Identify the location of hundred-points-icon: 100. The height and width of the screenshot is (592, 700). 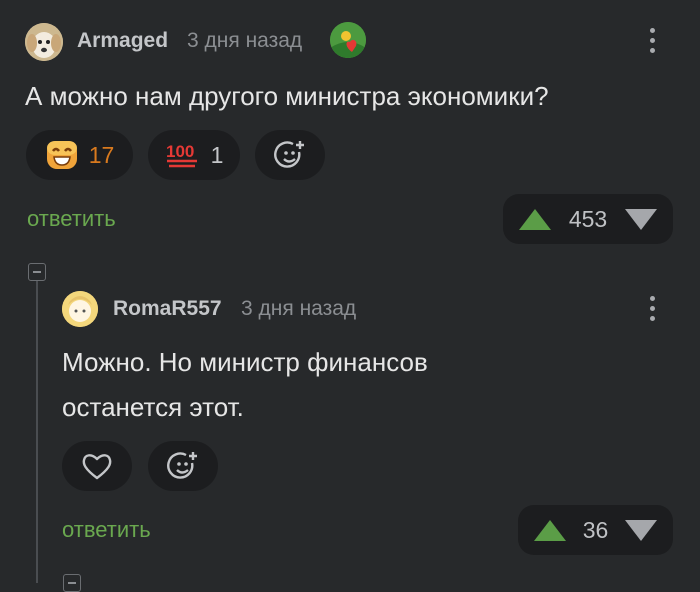
(181, 155).